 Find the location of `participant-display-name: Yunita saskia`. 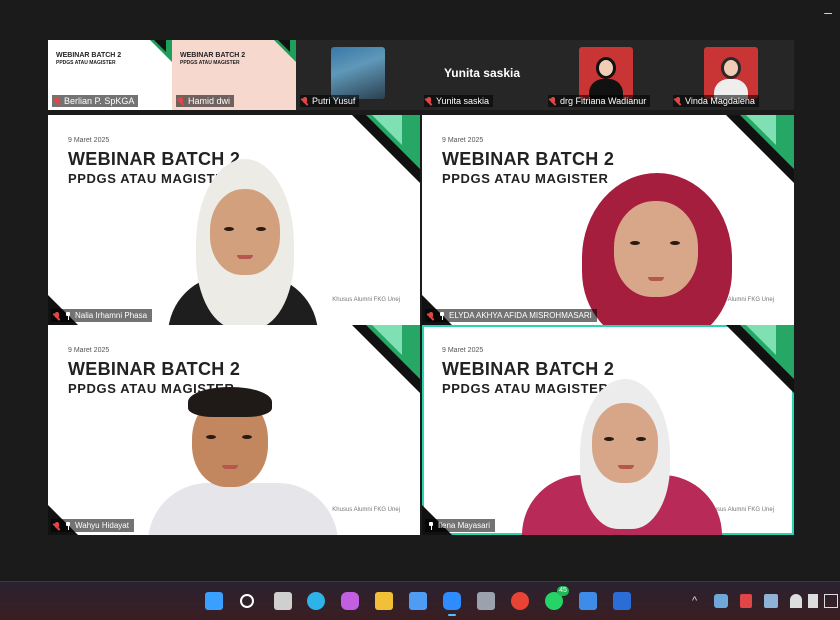

participant-display-name: Yunita saskia is located at coordinates (482, 73).